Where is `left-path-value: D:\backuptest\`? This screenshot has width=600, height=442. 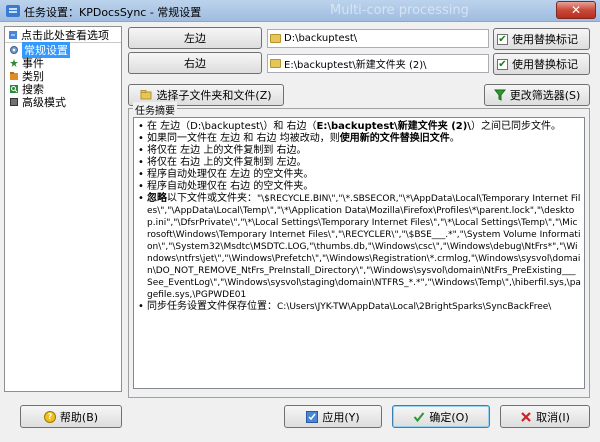 left-path-value: D:\backuptest\ is located at coordinates (321, 38).